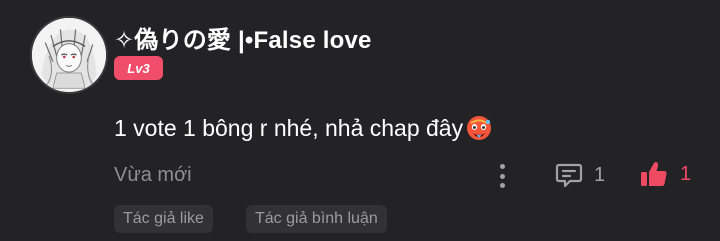 This screenshot has height=241, width=720. I want to click on comment-body: 1 vote 1 bông r nhé, nhả chap đây, so click(303, 128).